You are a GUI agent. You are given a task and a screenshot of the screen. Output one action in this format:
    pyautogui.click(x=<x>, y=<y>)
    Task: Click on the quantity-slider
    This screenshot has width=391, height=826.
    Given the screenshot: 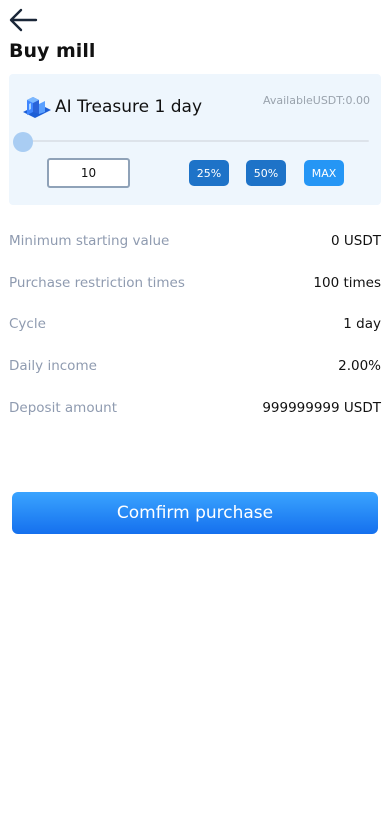 What is the action you would take?
    pyautogui.click(x=191, y=142)
    